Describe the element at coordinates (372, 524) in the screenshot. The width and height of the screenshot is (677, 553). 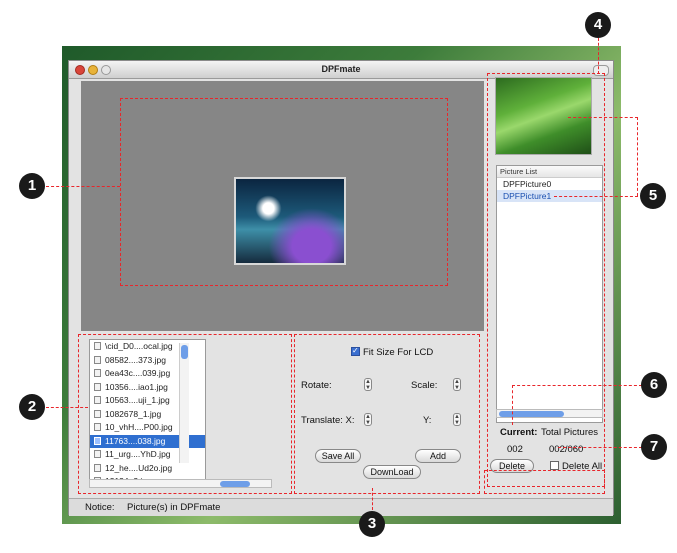
I see `callout-3: 3` at that location.